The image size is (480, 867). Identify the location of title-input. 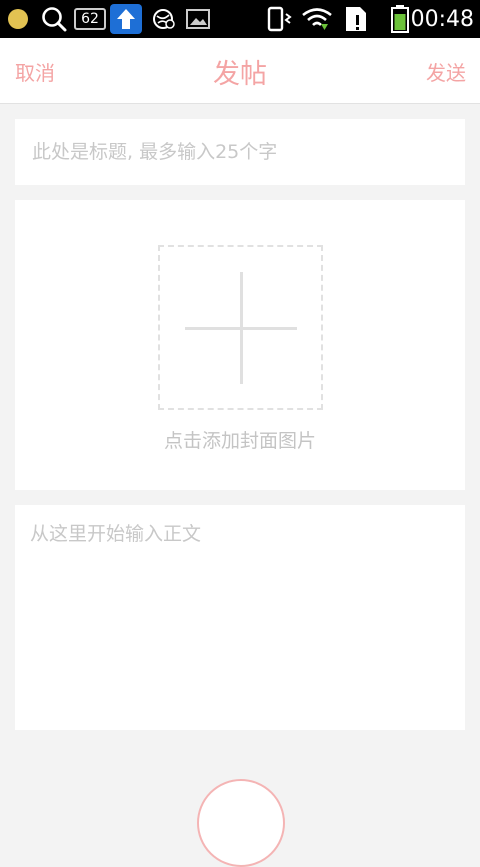
(240, 152).